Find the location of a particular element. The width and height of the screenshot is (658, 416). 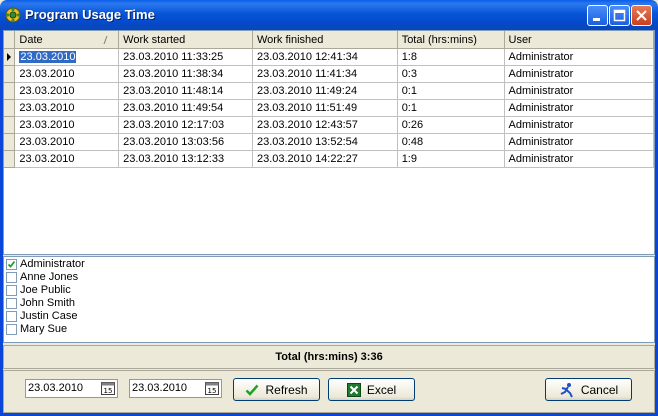

maximize-button is located at coordinates (619, 15).